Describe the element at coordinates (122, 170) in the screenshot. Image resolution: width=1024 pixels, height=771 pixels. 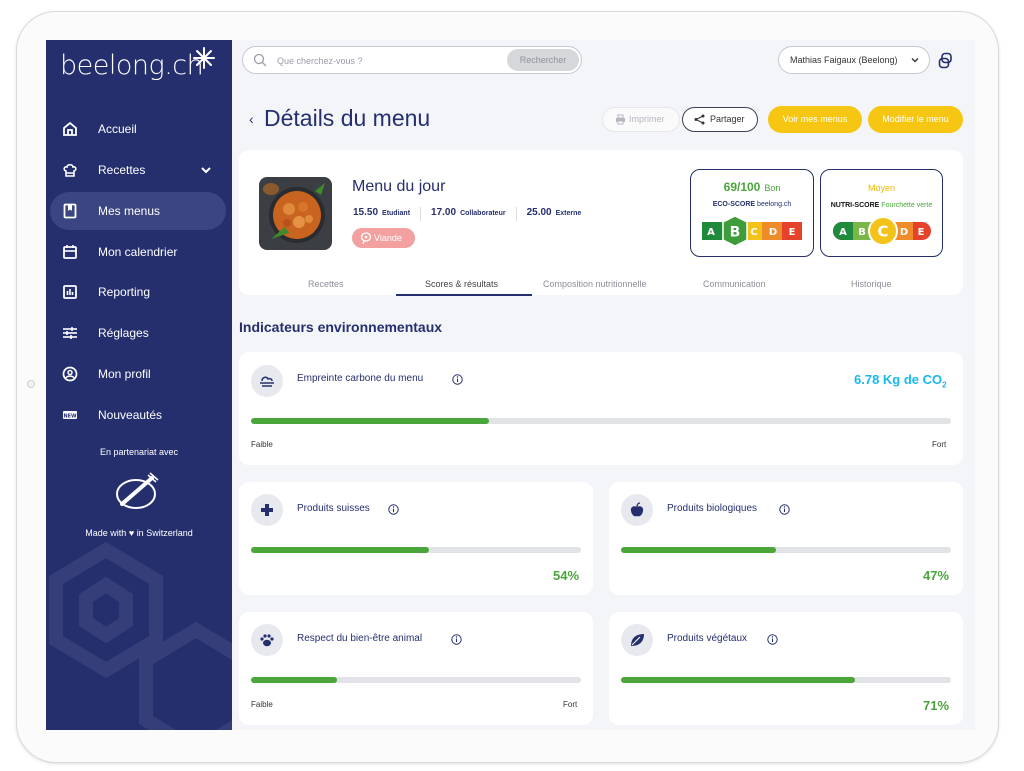
I see `sidebar-item-label: Recettes` at that location.